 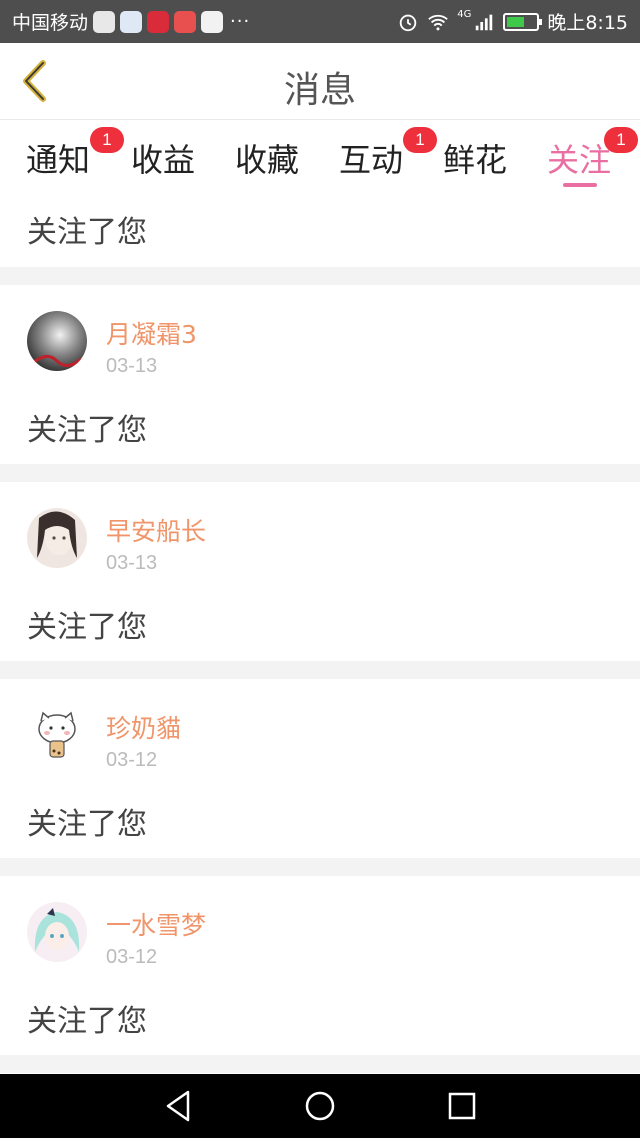 I want to click on tab-flowers: 鲜花, so click(x=475, y=158).